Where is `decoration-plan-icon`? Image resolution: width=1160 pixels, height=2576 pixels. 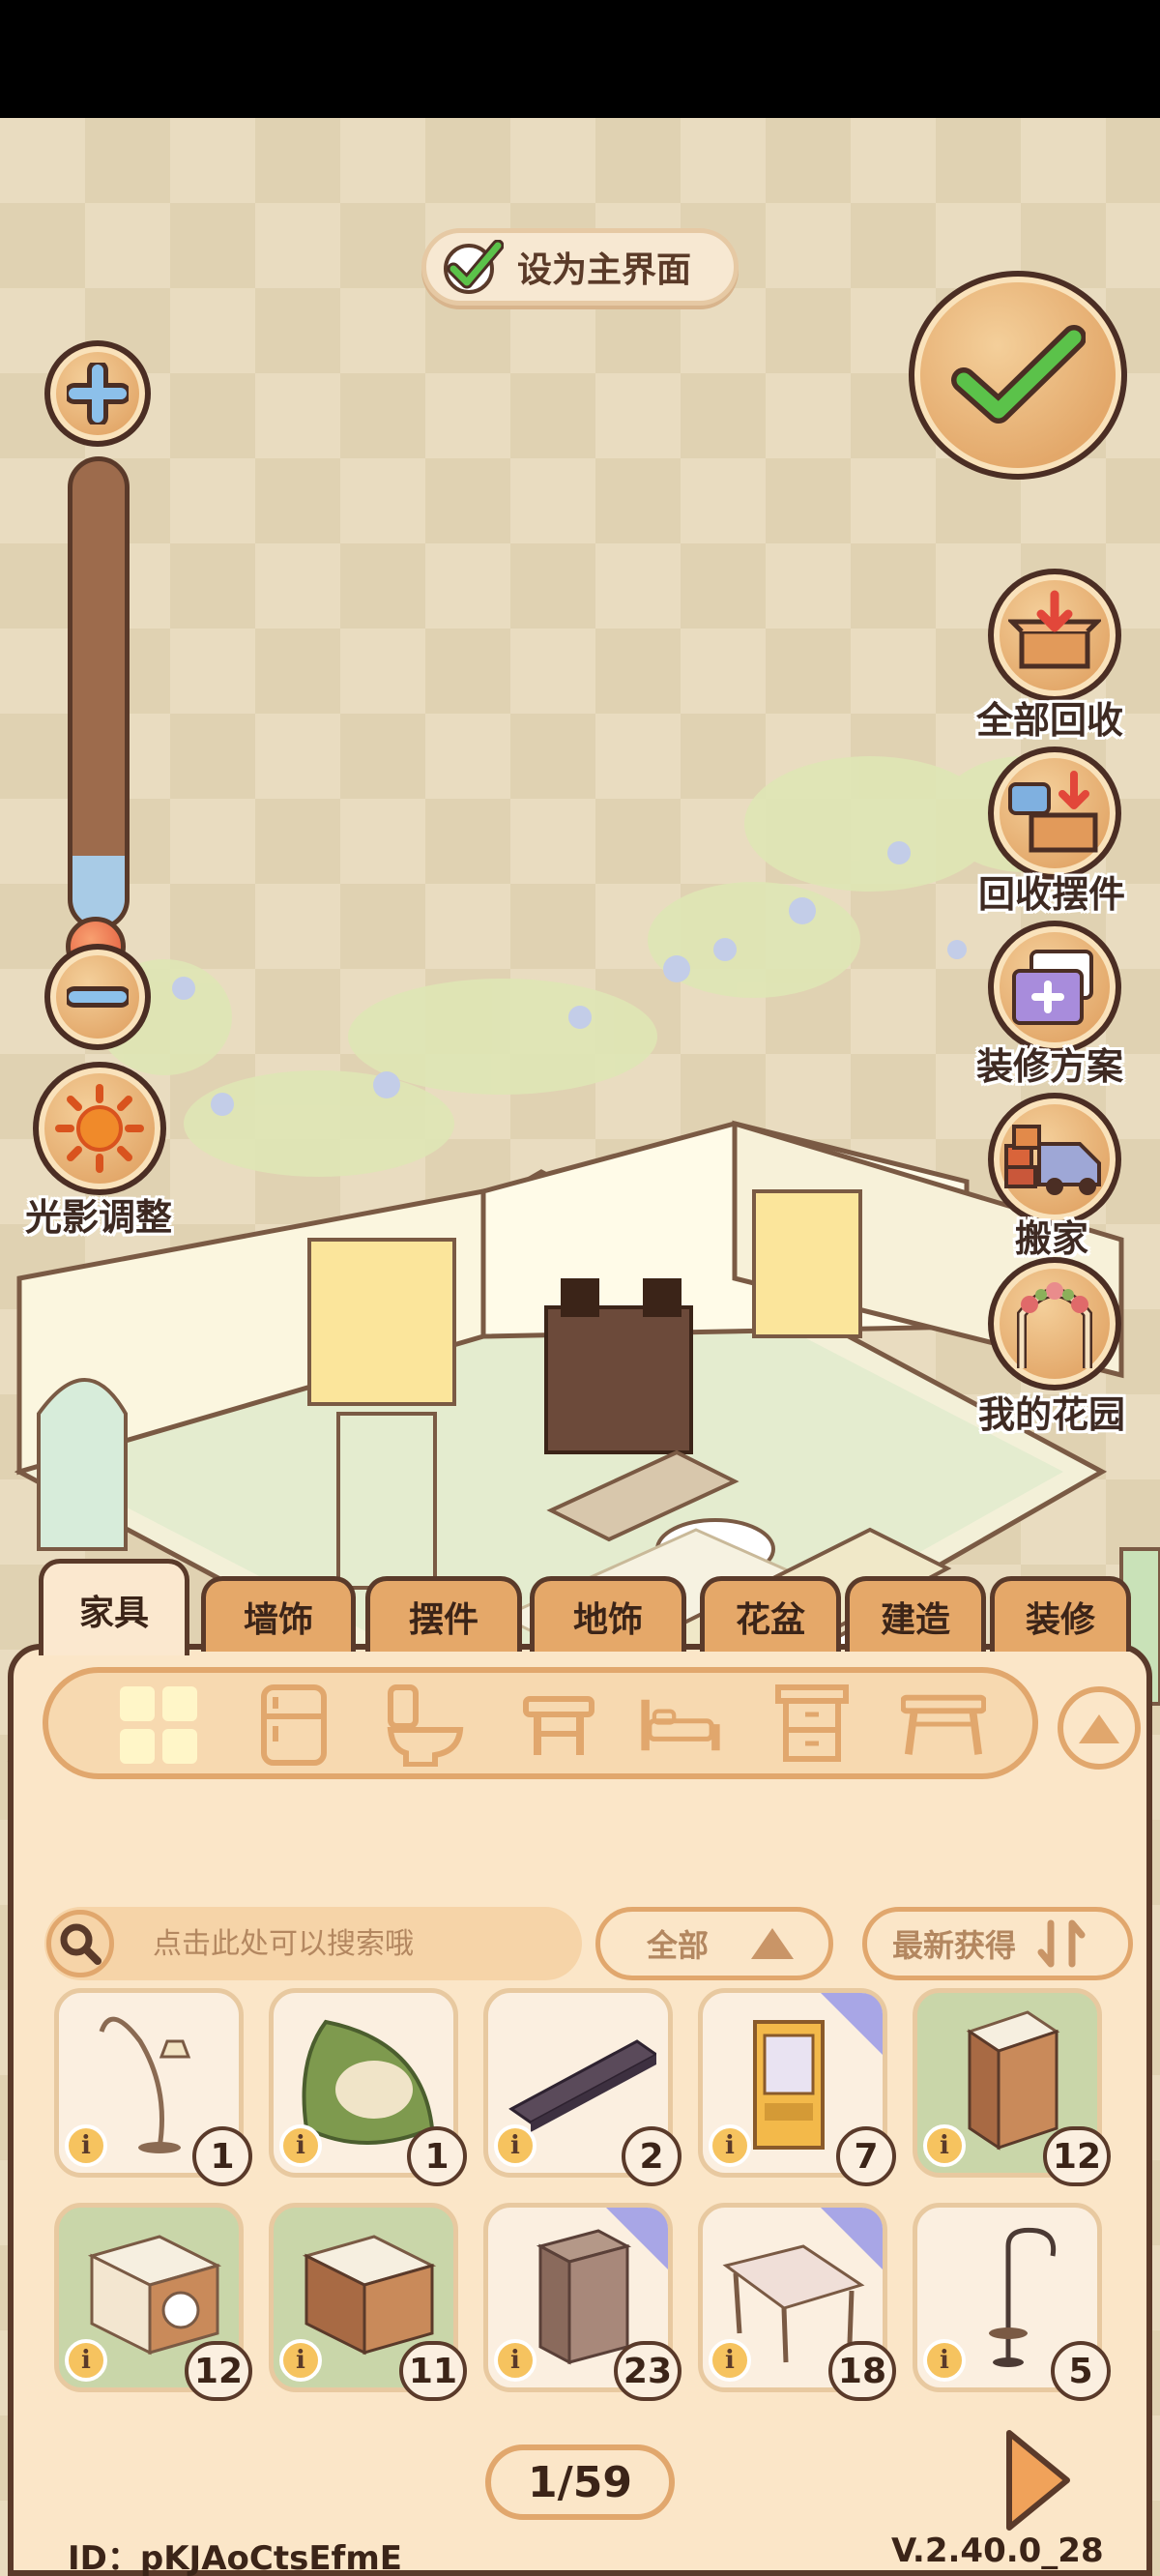
decoration-plan-icon is located at coordinates (1053, 987).